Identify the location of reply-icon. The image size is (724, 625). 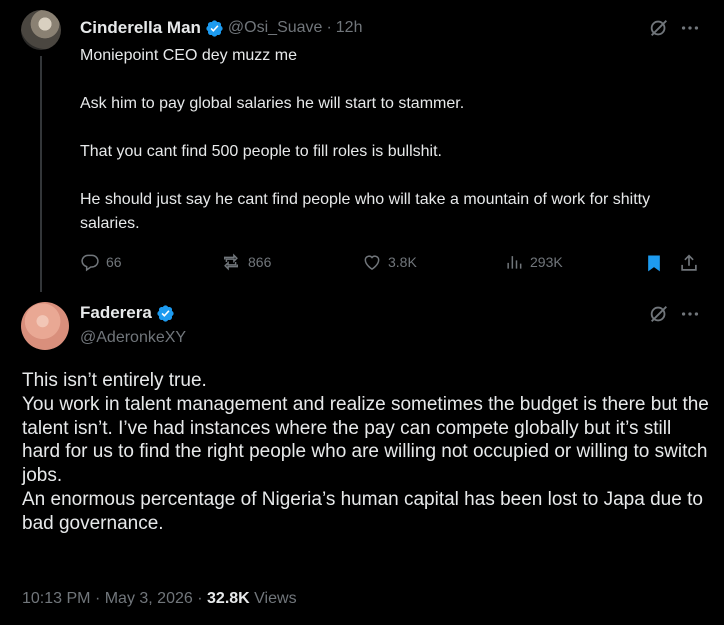
(90, 263).